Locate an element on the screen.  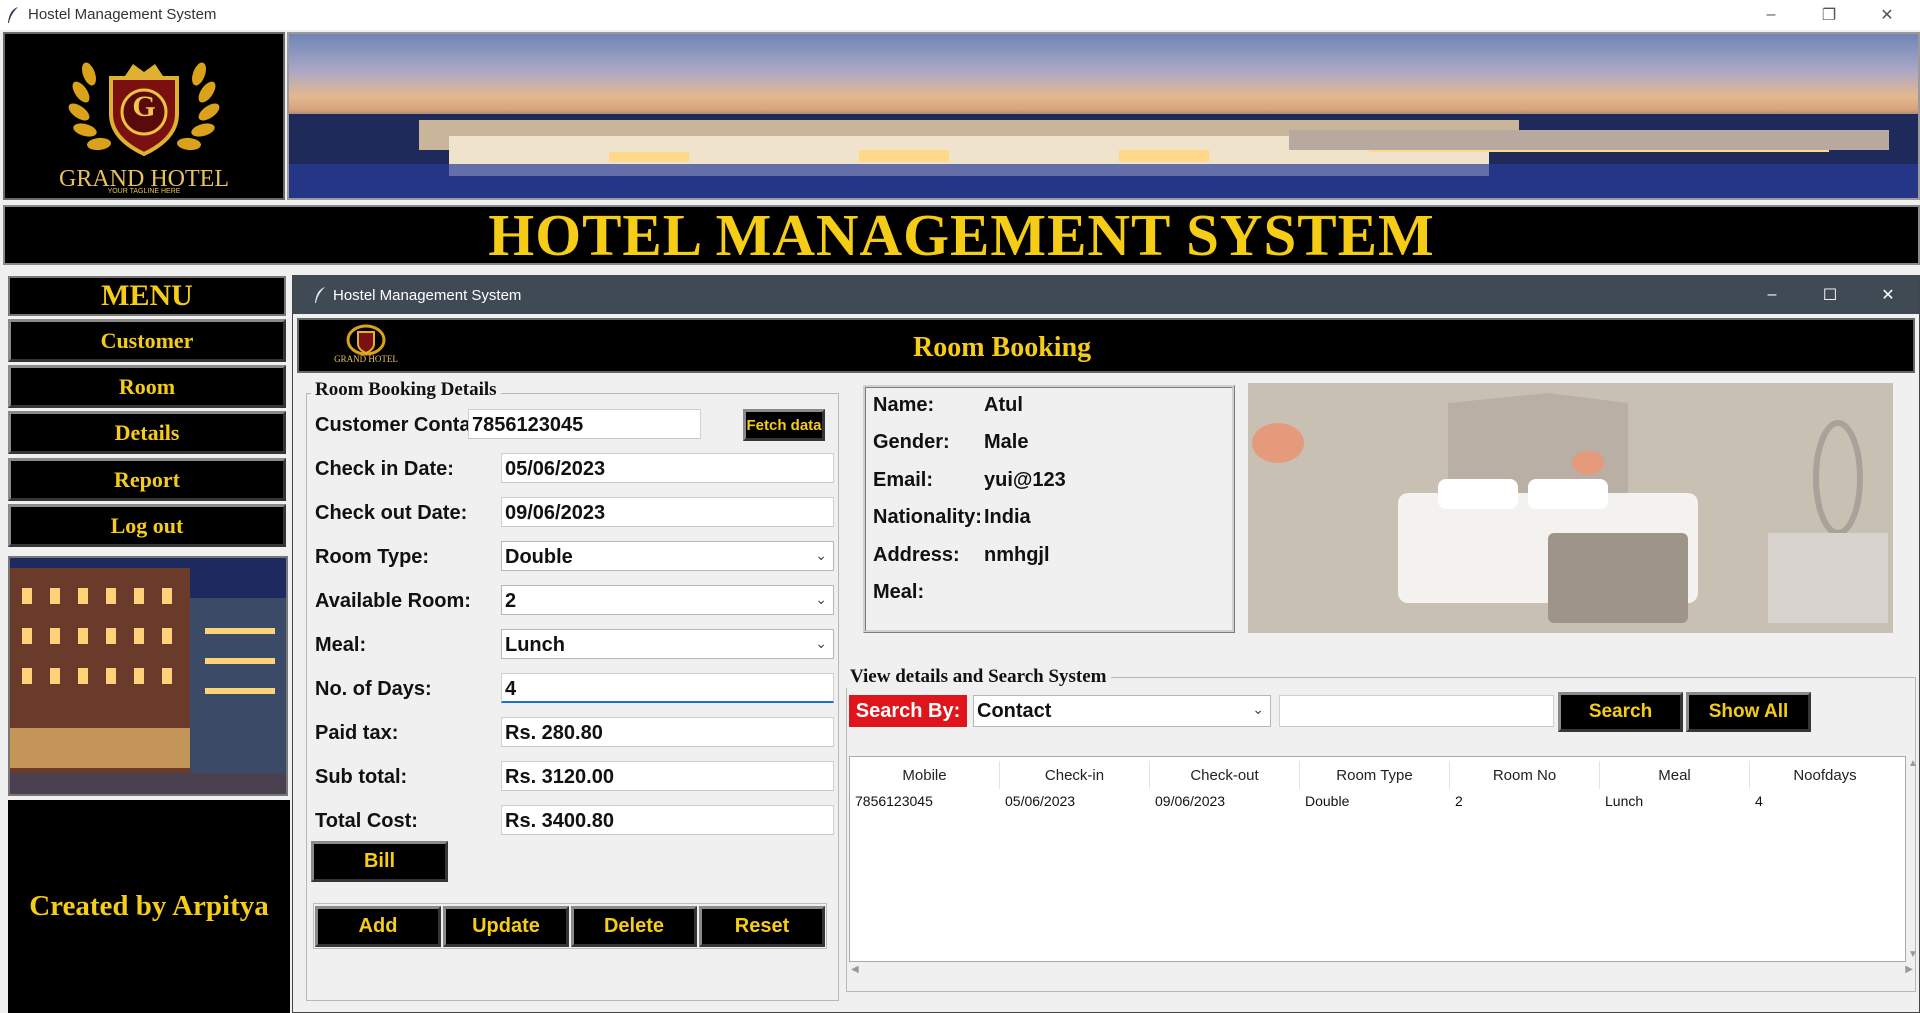
sub-total-field: Rs. 3120.00 is located at coordinates (667, 776).